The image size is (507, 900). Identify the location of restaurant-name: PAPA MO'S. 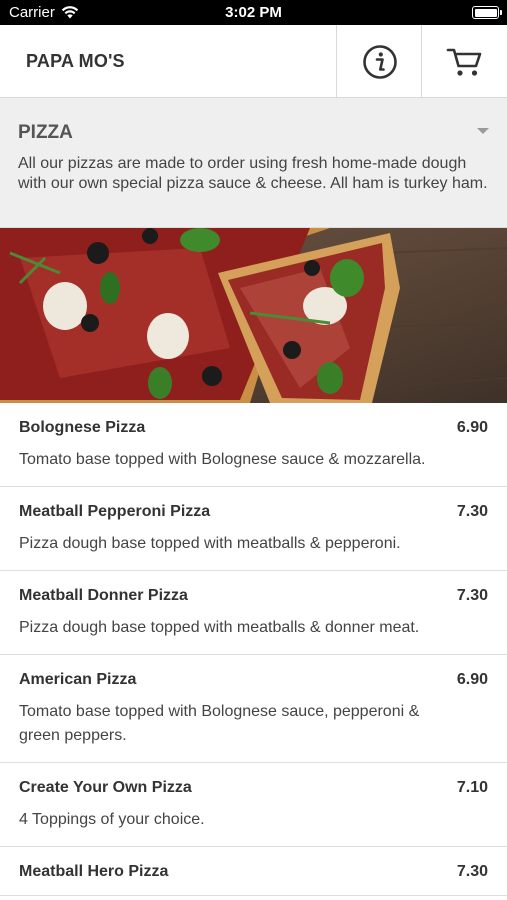
(75, 61).